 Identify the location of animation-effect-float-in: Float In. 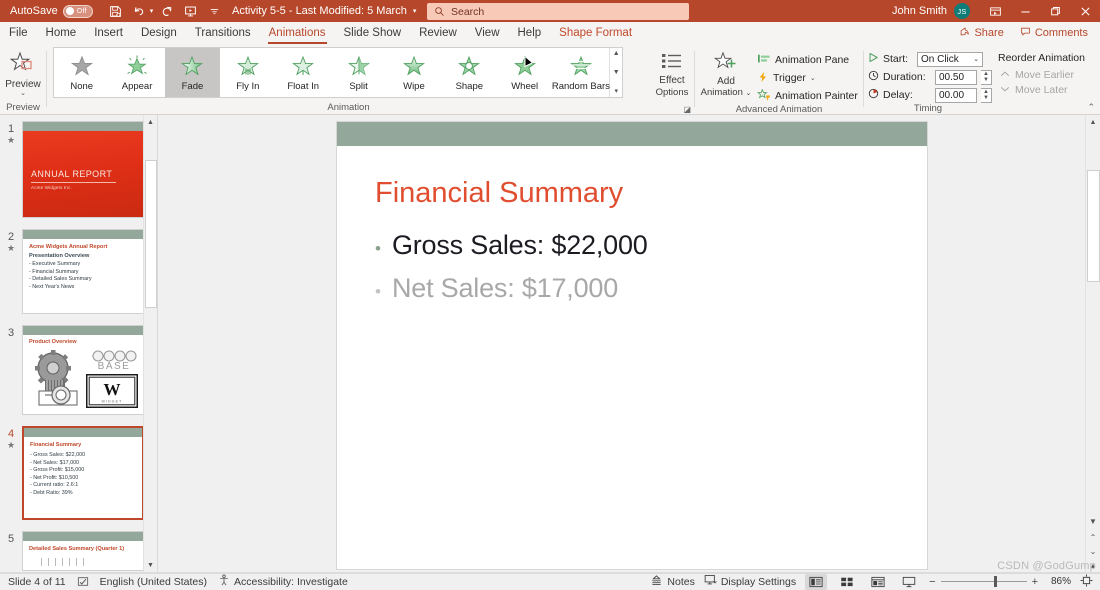
(303, 72).